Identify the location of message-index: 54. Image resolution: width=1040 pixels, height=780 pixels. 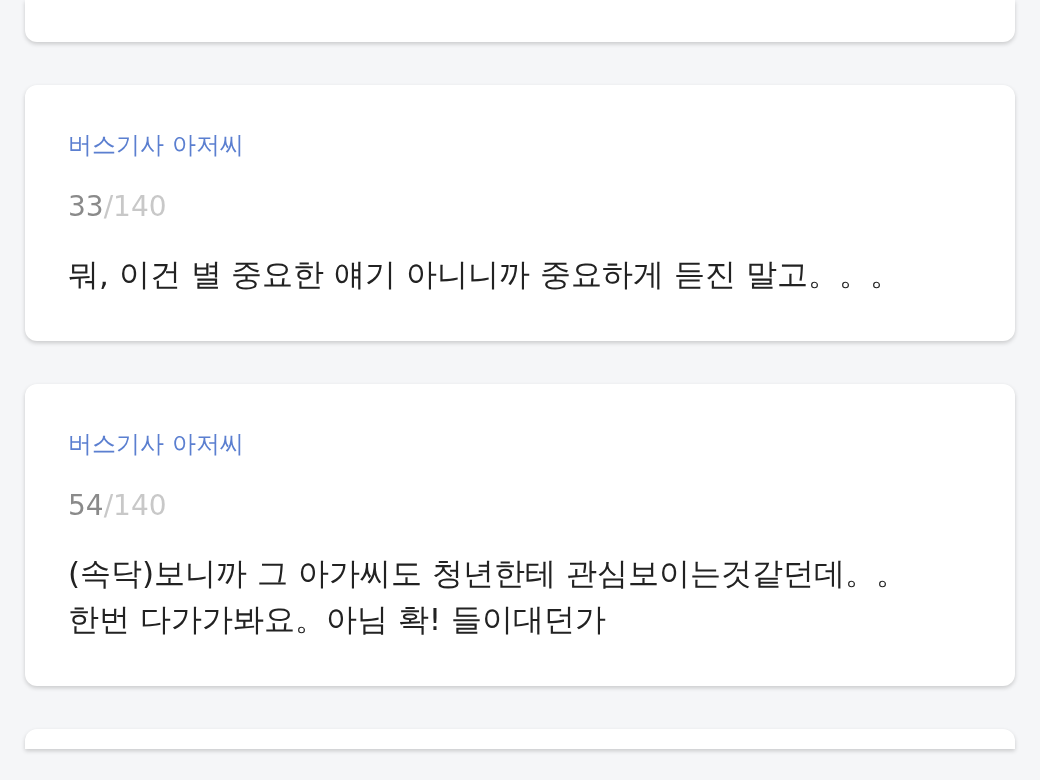
(86, 506).